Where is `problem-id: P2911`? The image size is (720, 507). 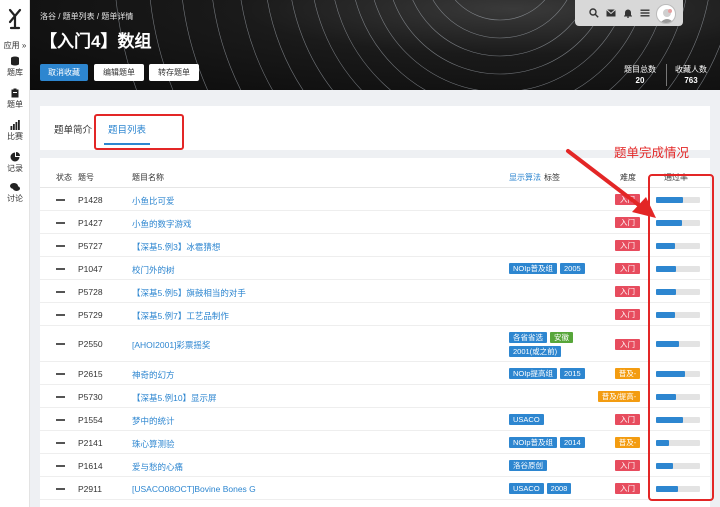 problem-id: P2911 is located at coordinates (90, 488).